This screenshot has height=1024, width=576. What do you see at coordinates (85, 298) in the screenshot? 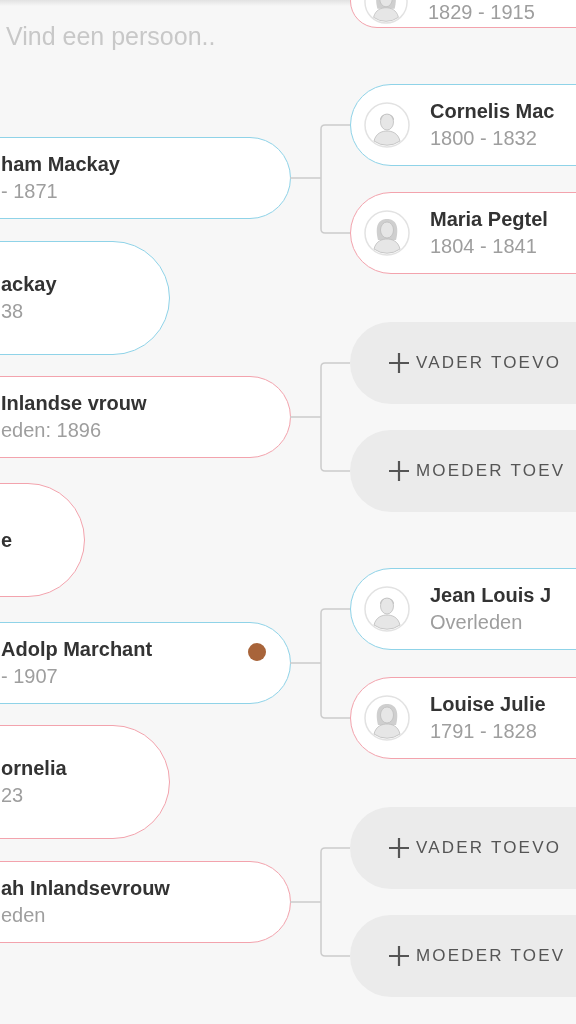
I see `person-card: ackay 38` at bounding box center [85, 298].